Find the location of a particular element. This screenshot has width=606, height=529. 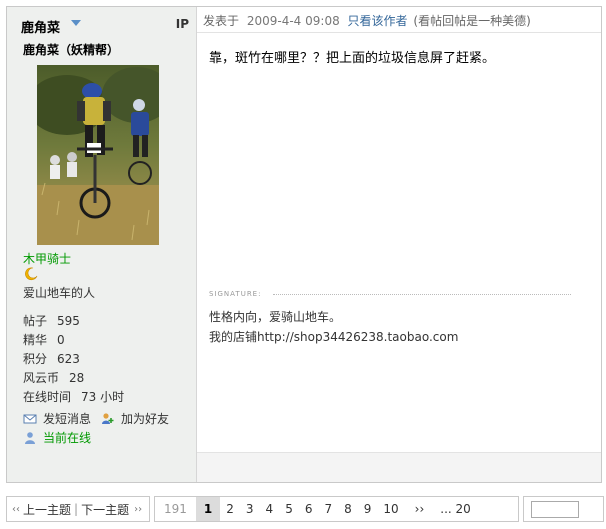

page-link: 8 is located at coordinates (348, 509).